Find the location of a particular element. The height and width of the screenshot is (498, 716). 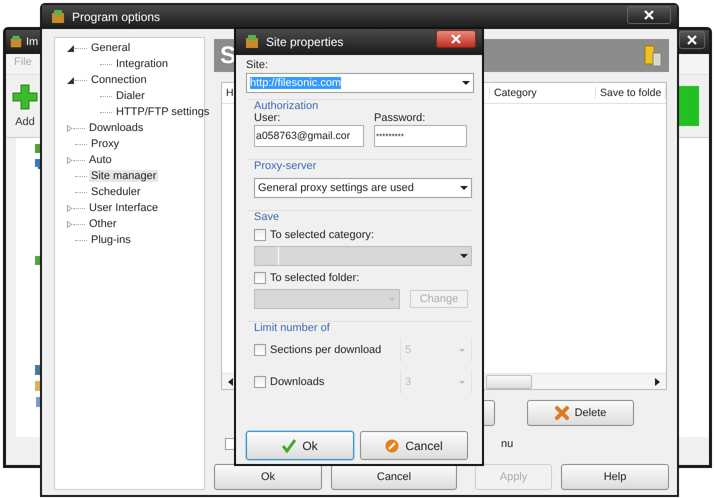

tree-item: User Interface is located at coordinates (123, 208).